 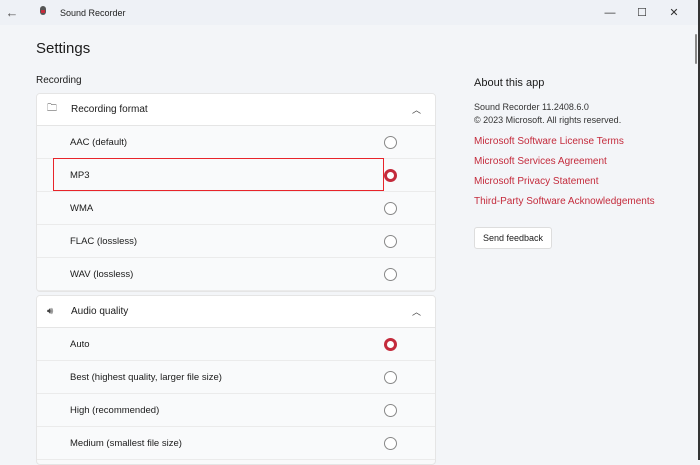 I want to click on maximize-icon: ☐, so click(x=642, y=12).